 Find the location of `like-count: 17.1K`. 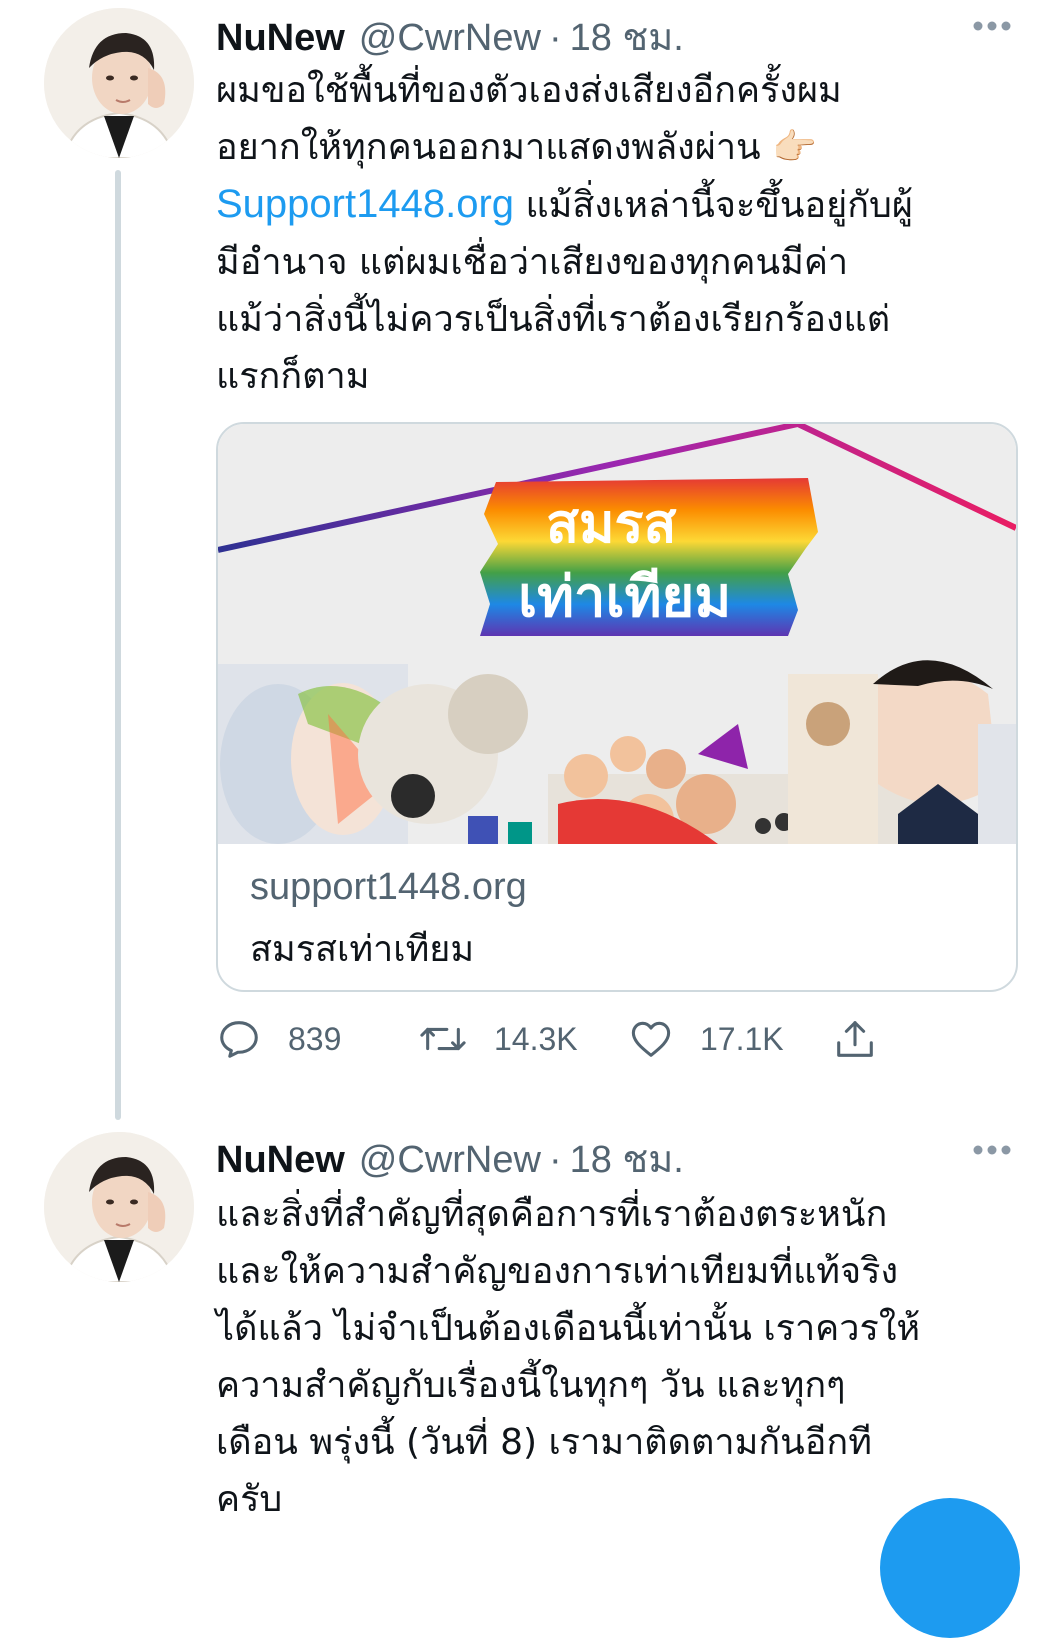

like-count: 17.1K is located at coordinates (742, 1038).